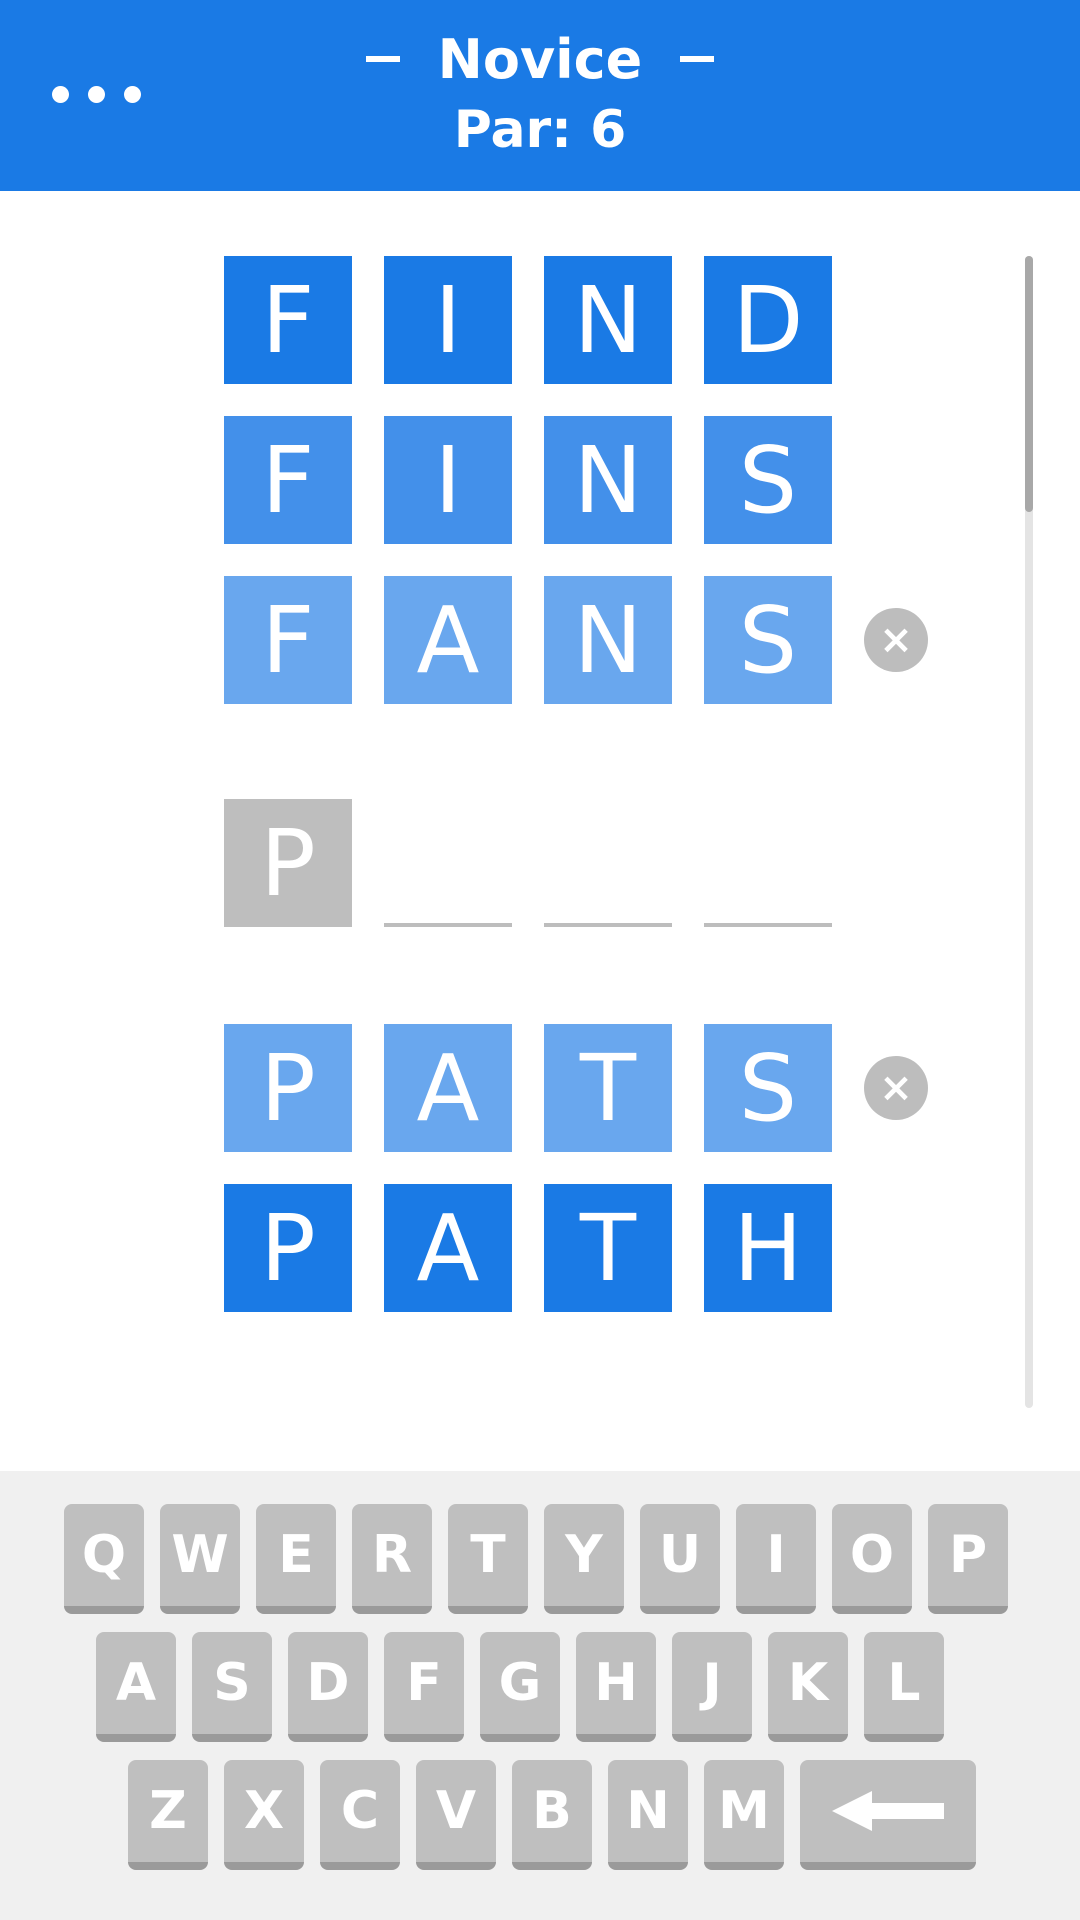  What do you see at coordinates (528, 1248) in the screenshot?
I see `ladder-row: P A T H` at bounding box center [528, 1248].